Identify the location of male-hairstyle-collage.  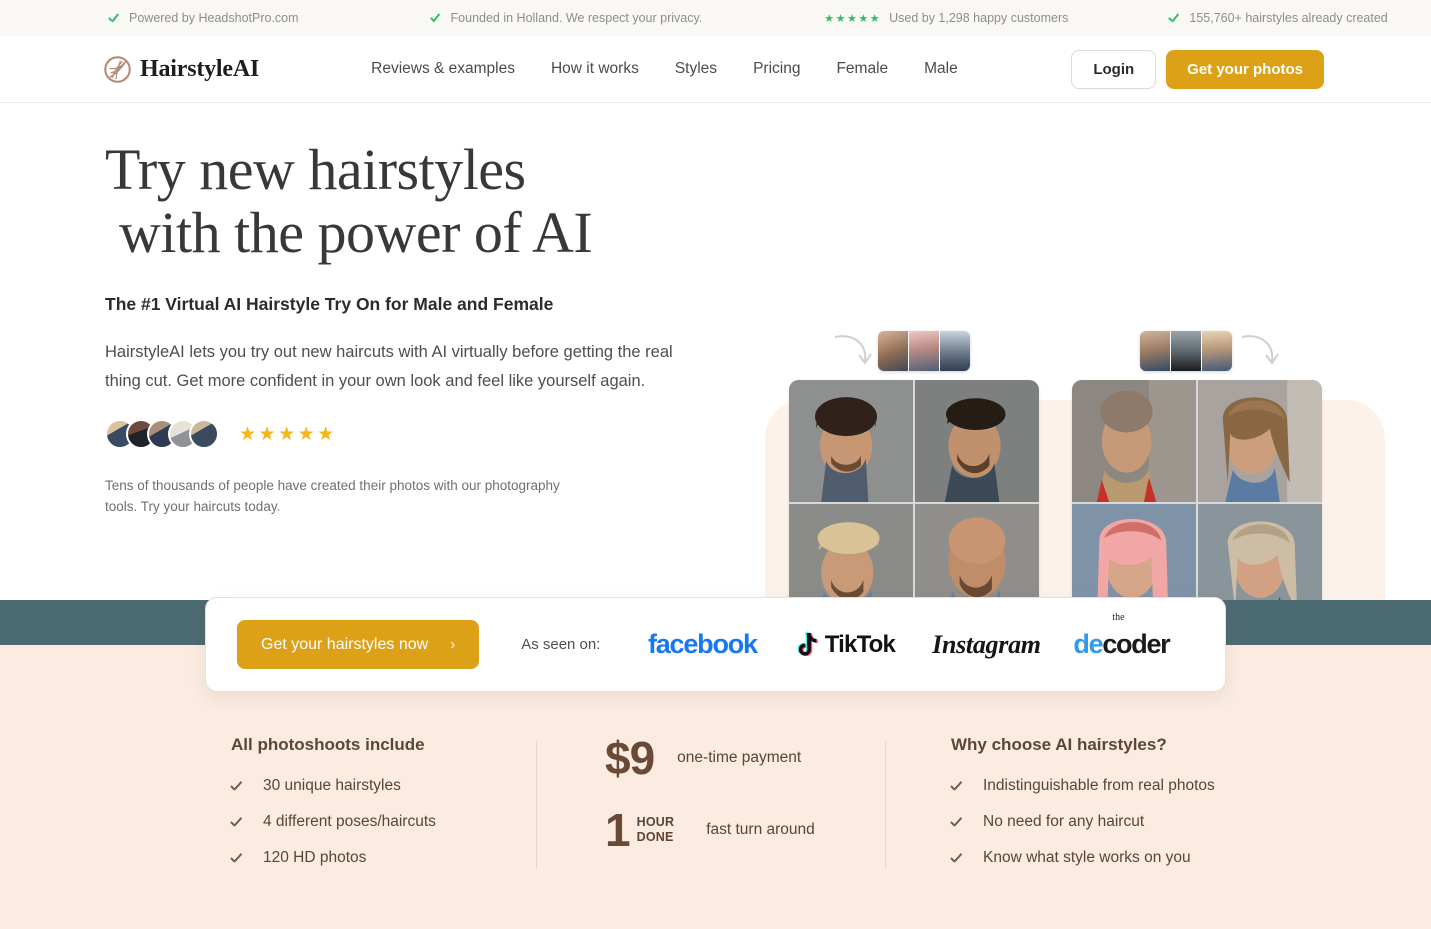
(914, 490).